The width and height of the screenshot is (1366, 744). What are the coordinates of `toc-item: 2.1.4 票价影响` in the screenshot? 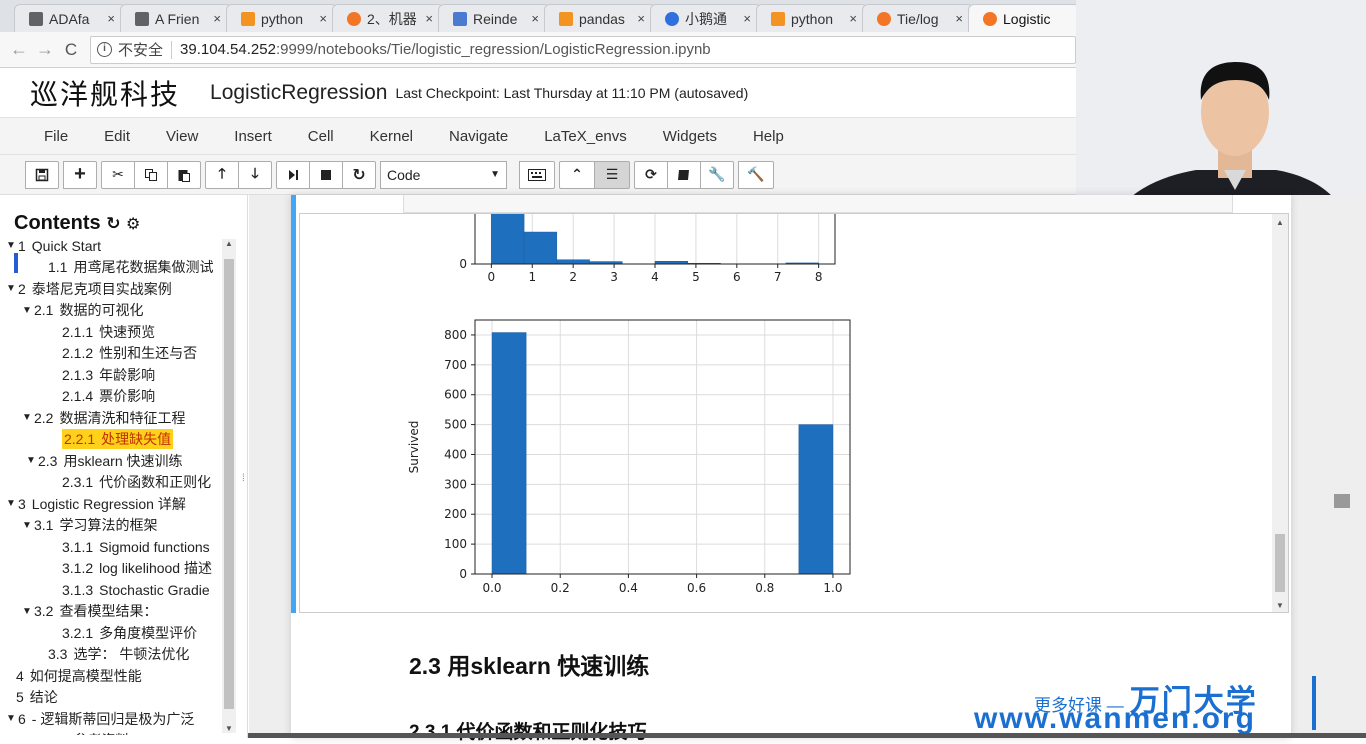 It's located at (111, 397).